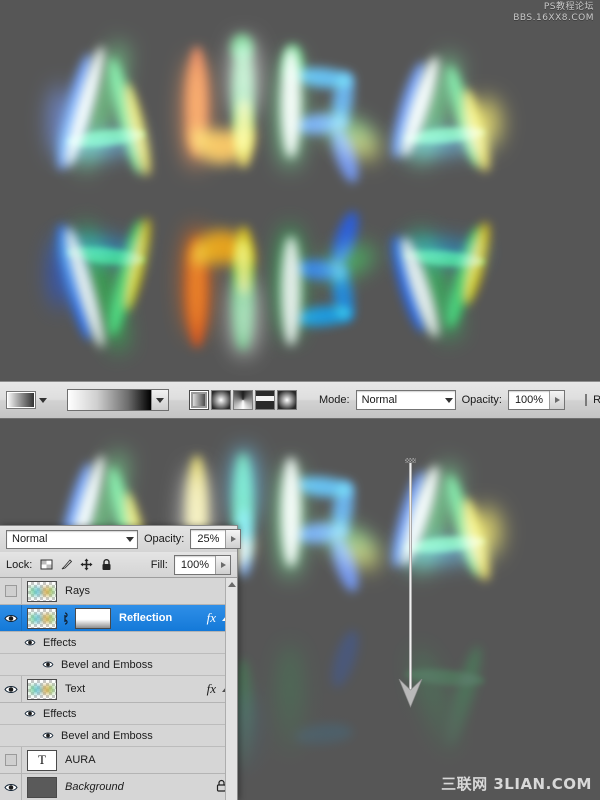 The width and height of the screenshot is (600, 800). I want to click on effect-row-bevel-reflection: Bevel and Emboss, so click(118, 665).